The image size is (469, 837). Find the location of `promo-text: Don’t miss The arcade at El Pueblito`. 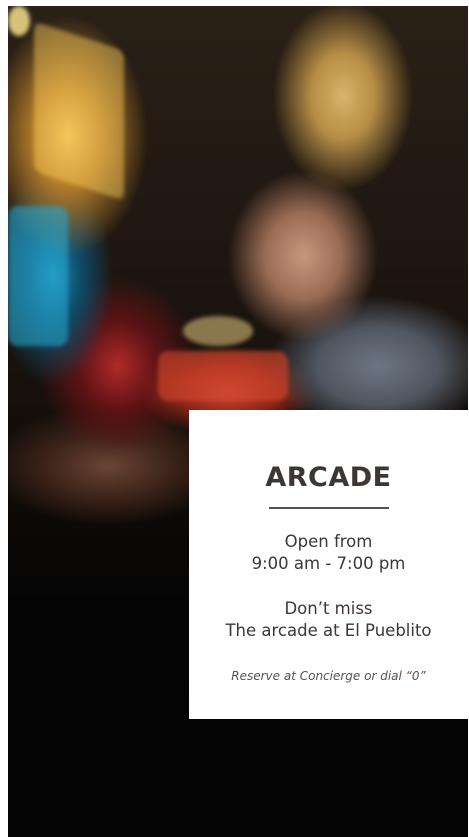

promo-text: Don’t miss The arcade at El Pueblito is located at coordinates (328, 620).